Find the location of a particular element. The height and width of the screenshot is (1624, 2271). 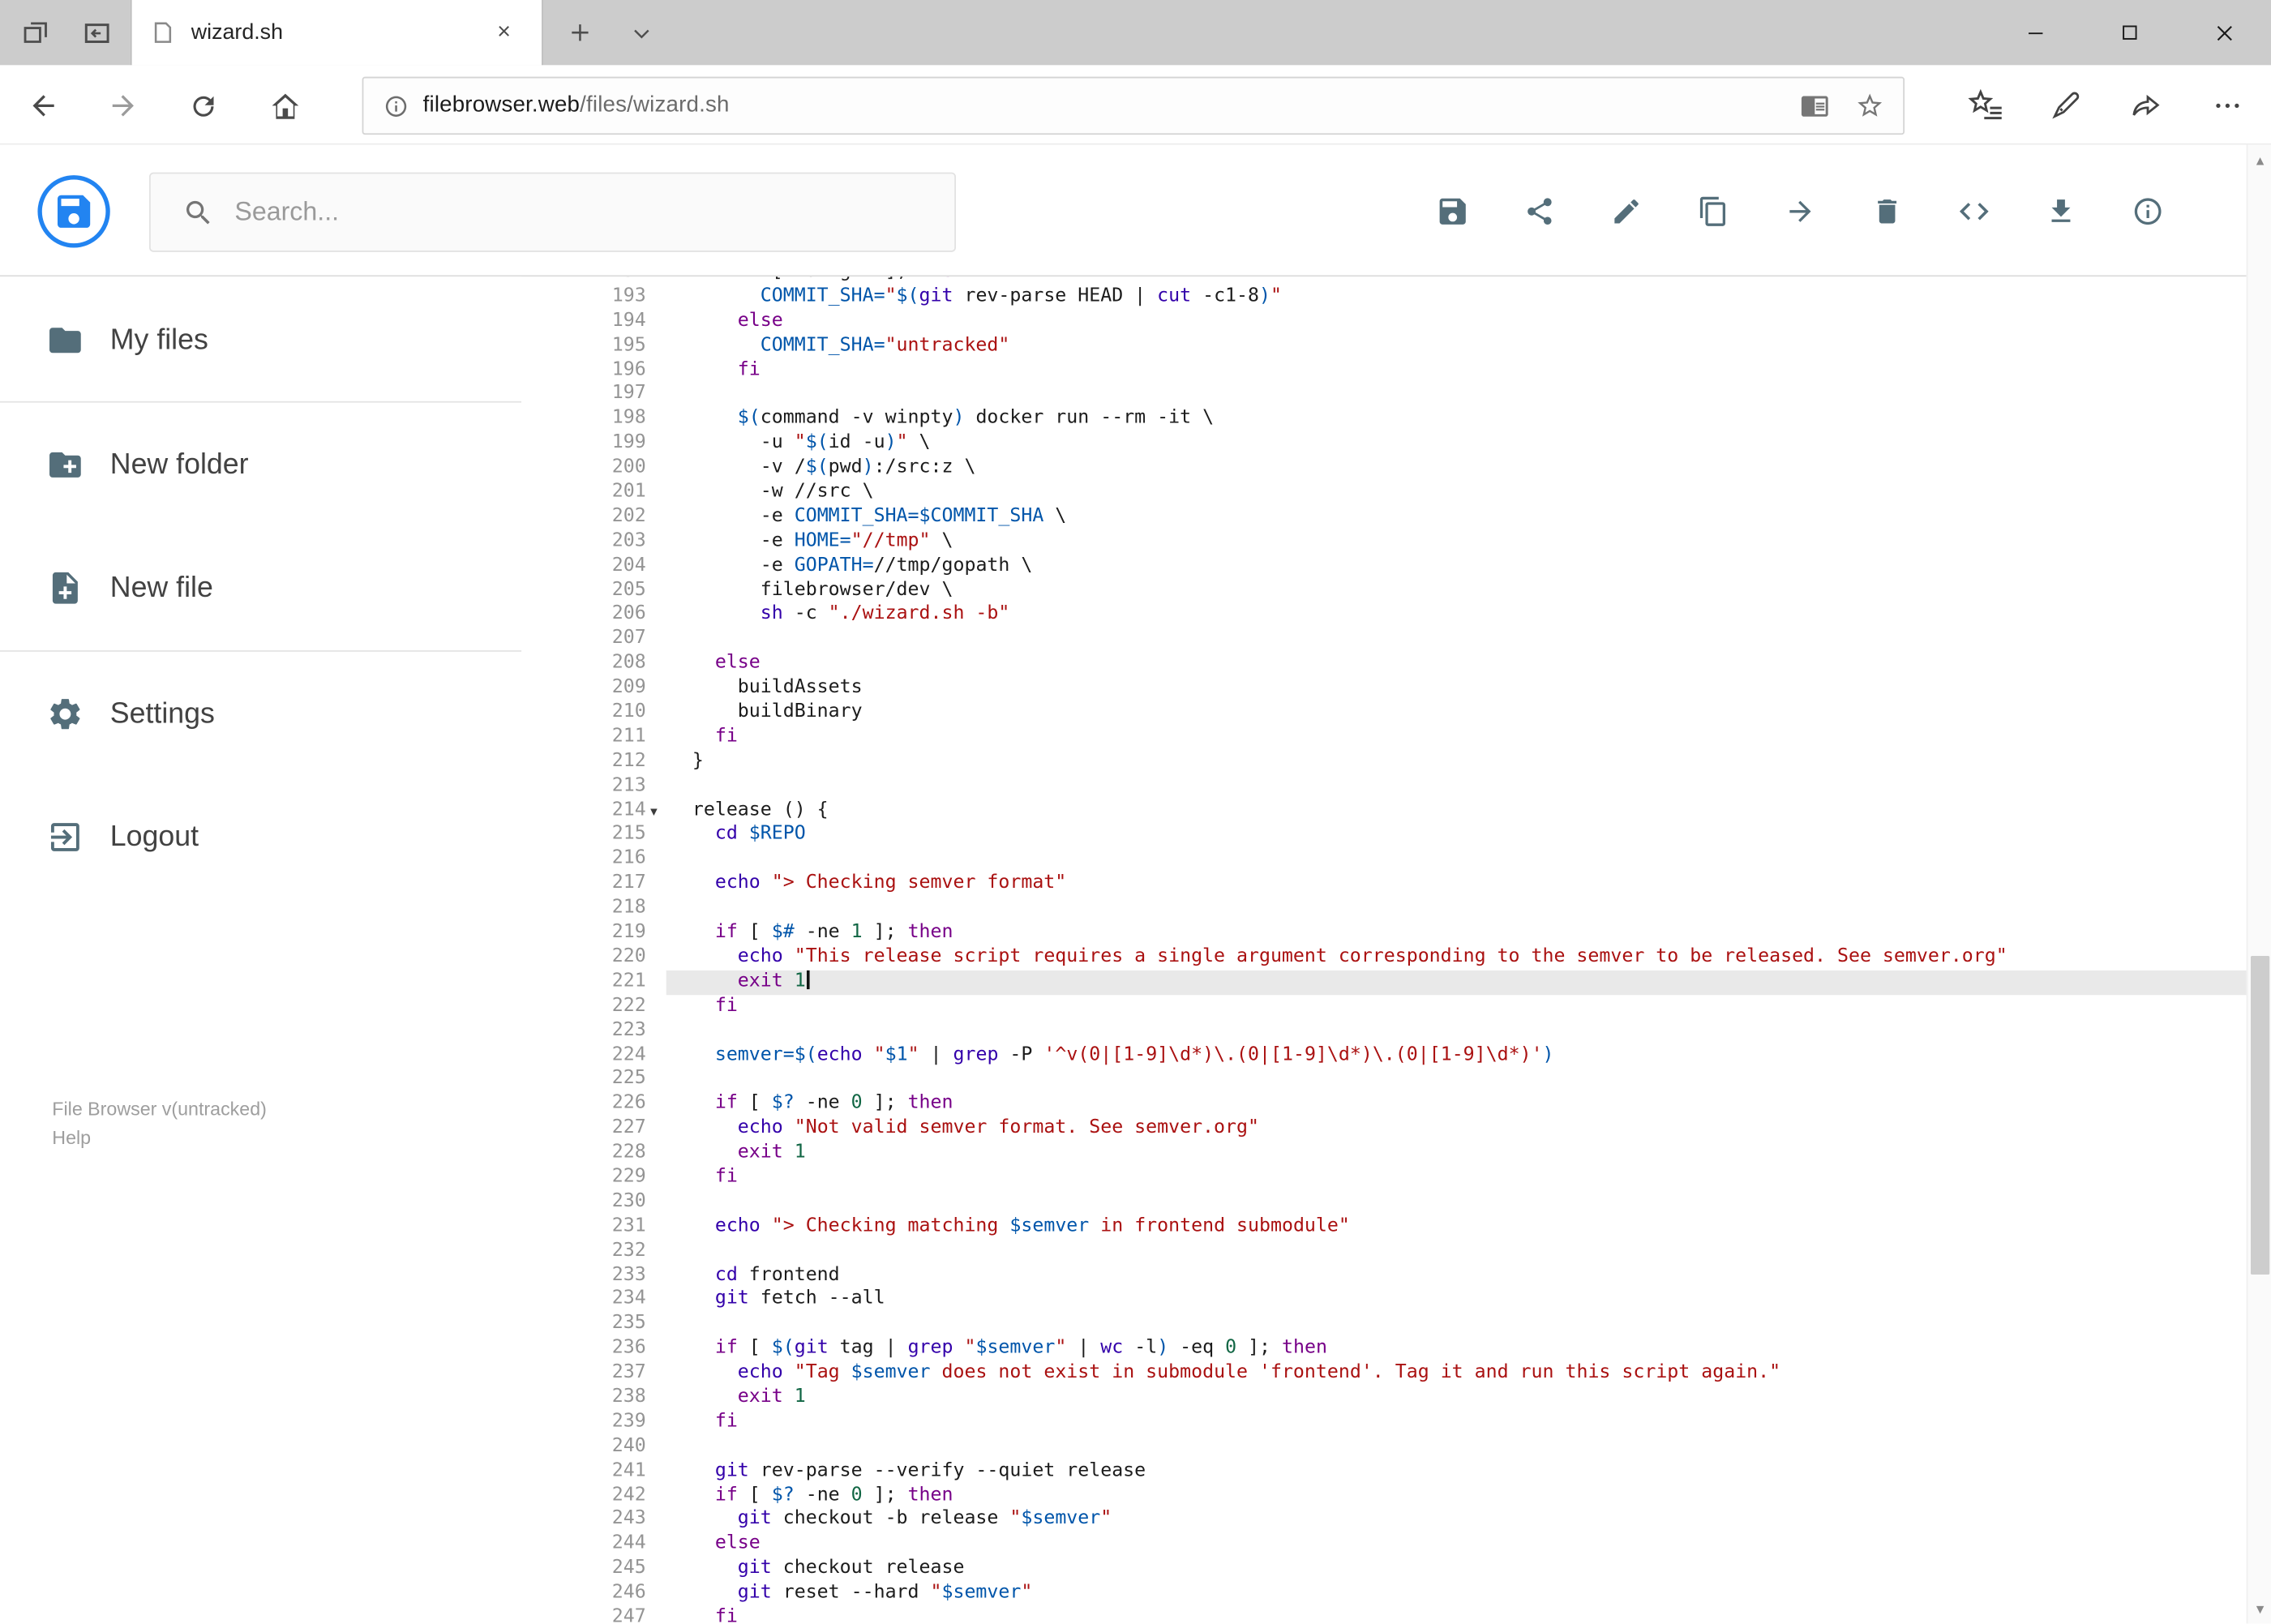

tab-list-button is located at coordinates (641, 33).